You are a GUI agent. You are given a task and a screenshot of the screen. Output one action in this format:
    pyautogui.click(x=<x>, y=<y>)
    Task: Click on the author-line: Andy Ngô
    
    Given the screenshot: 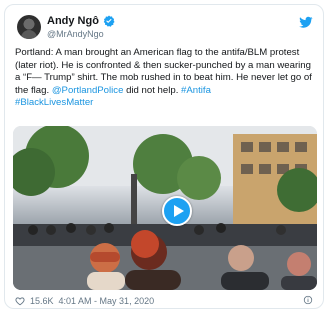 What is the action you would take?
    pyautogui.click(x=81, y=21)
    